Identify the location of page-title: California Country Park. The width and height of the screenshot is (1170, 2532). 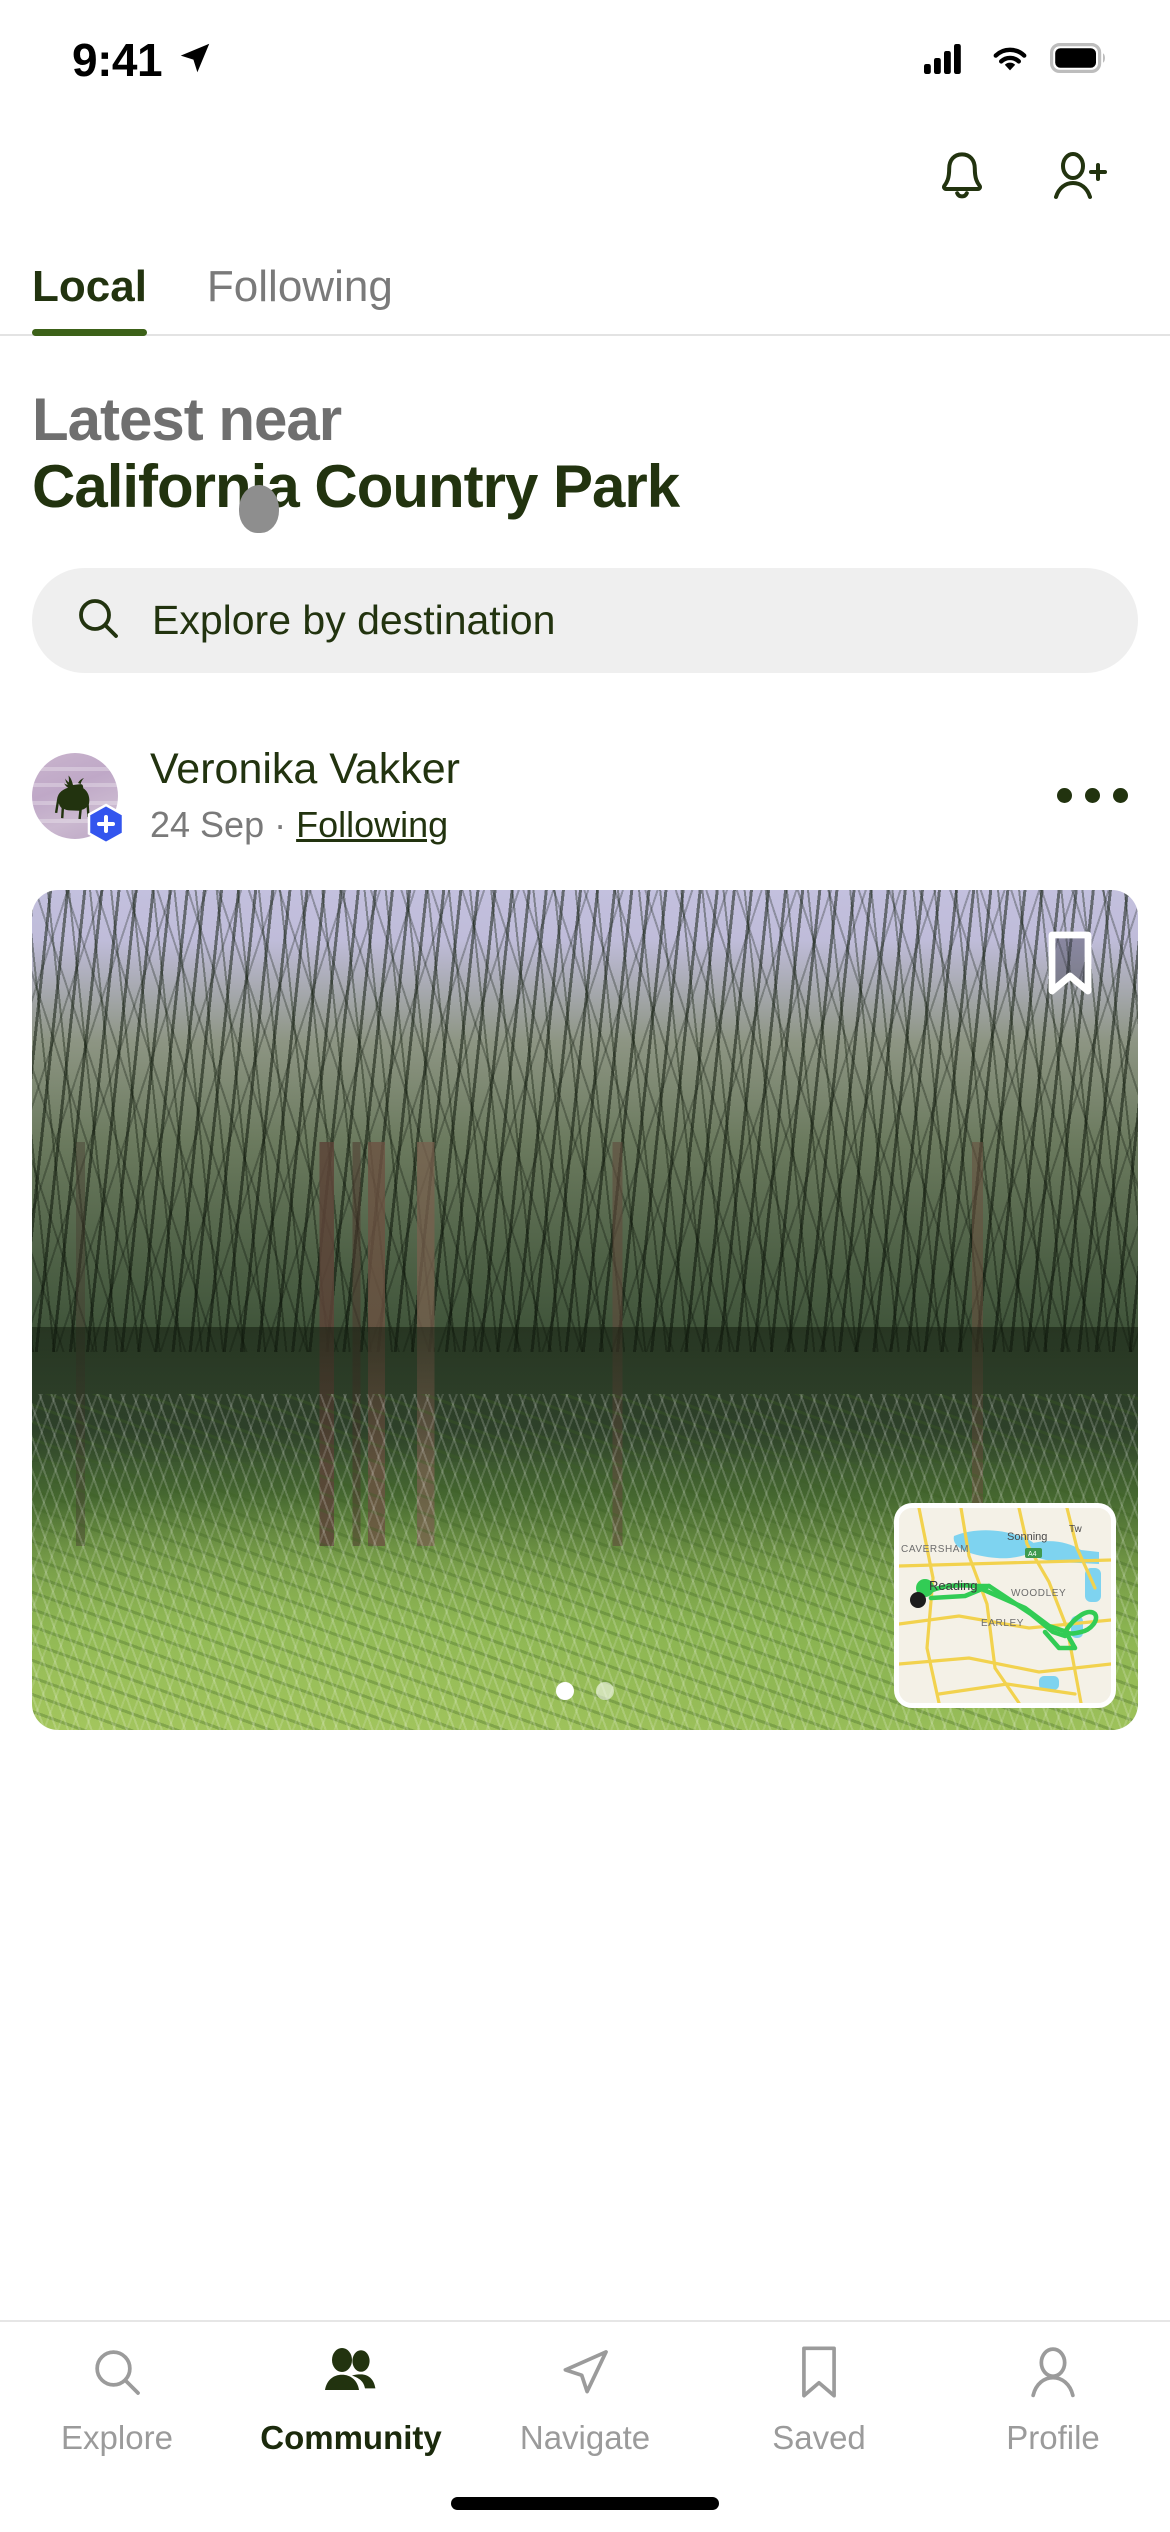
(356, 487).